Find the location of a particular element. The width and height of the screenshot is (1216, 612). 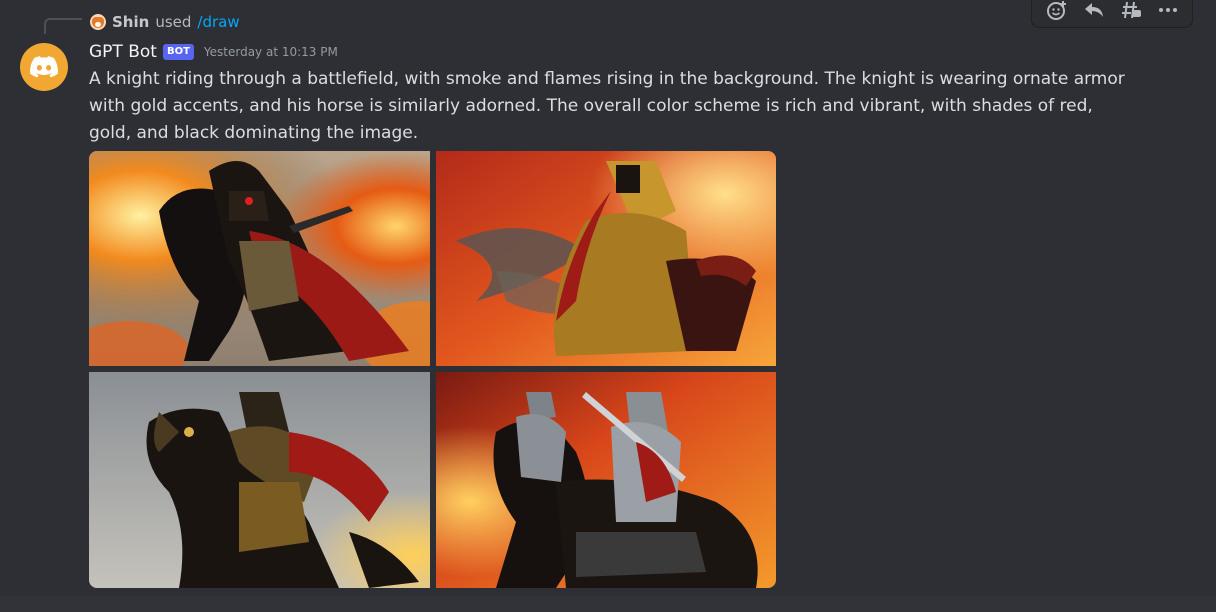

reply-glyph is located at coordinates (1093, 10).